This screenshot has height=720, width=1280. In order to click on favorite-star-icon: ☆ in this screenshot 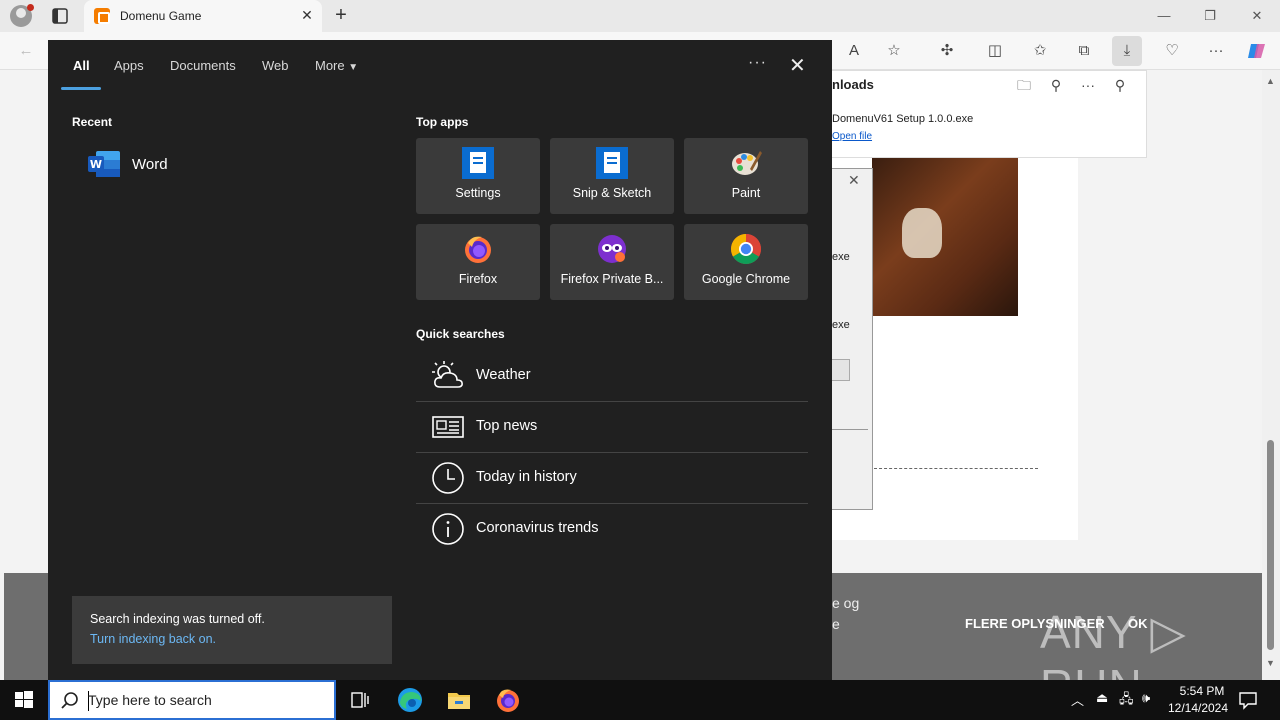, I will do `click(894, 51)`.